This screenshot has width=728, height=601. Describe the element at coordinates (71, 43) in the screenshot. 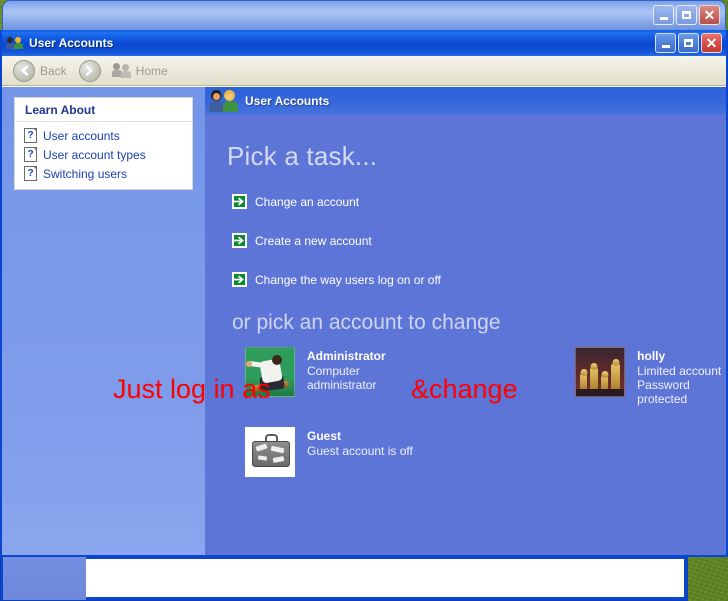

I see `window-title: User Accounts` at that location.